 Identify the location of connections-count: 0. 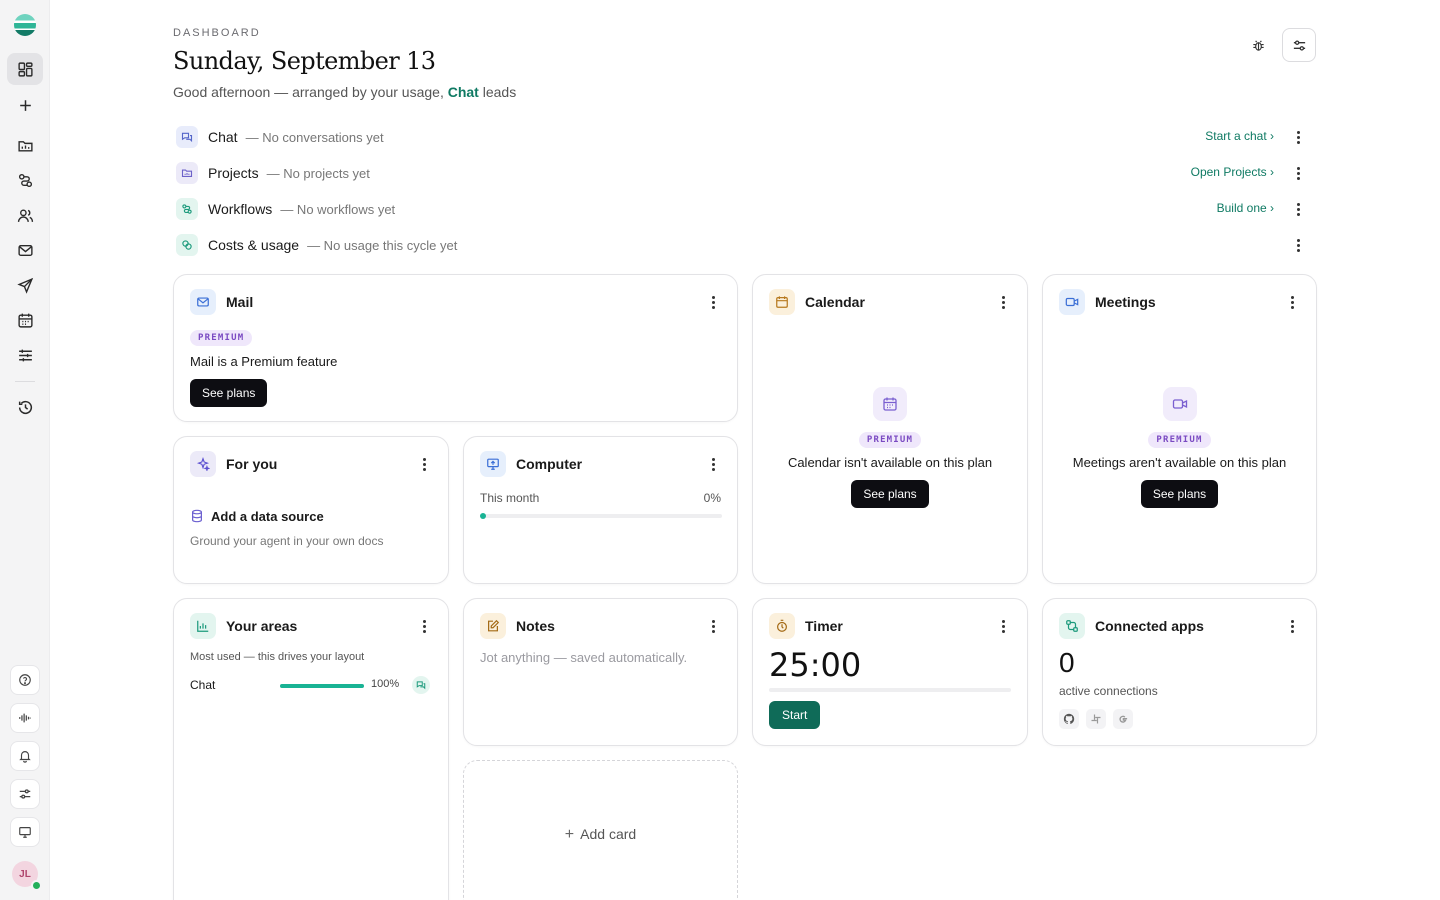
(1067, 662).